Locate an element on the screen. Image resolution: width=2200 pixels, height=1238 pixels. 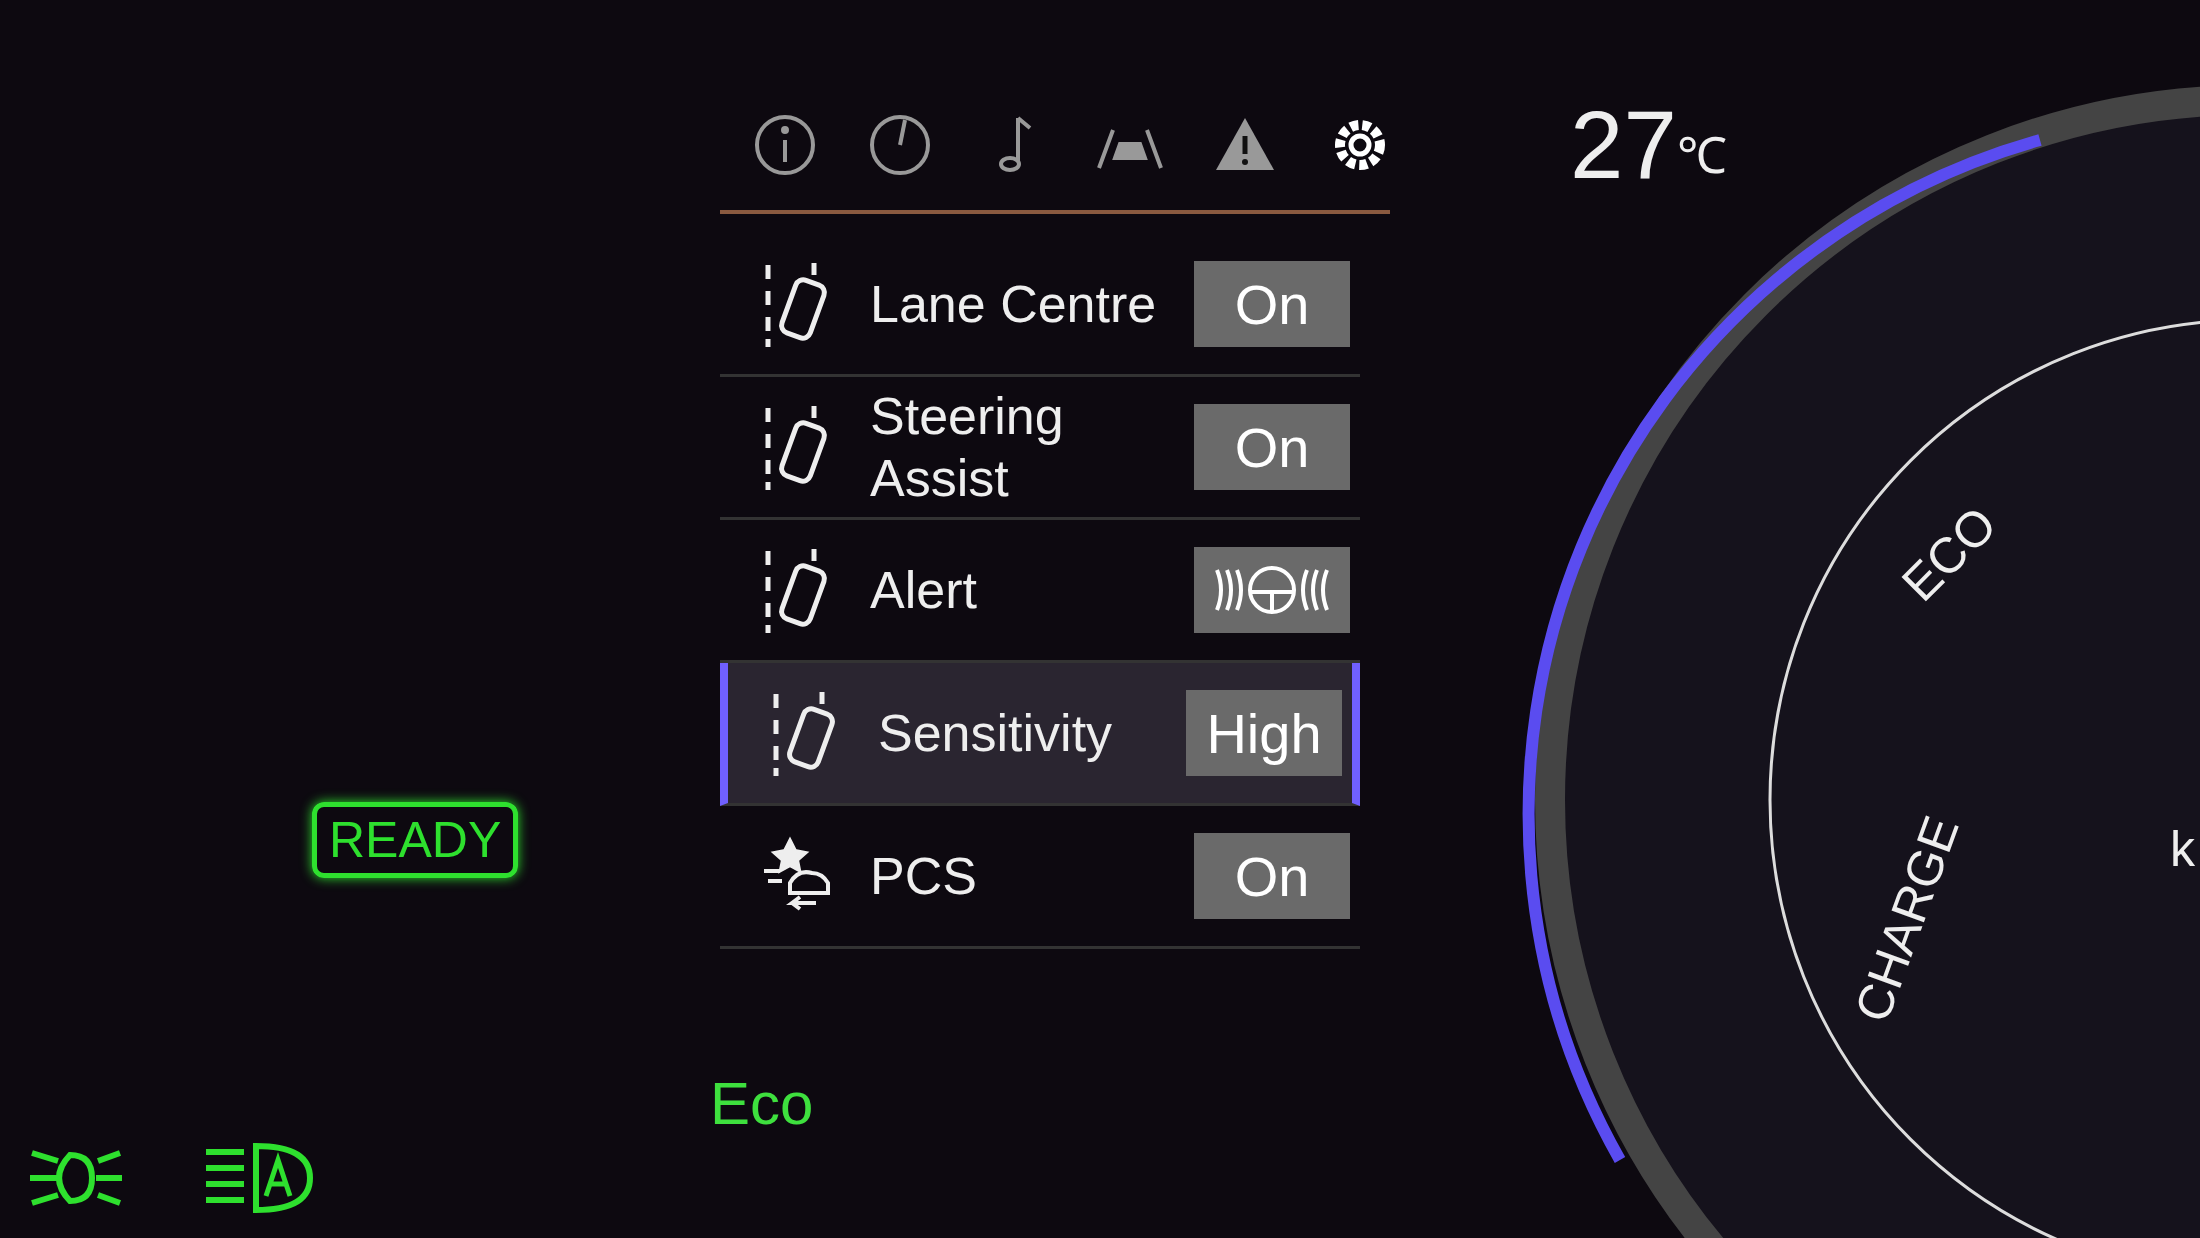
drive-mode-label: Eco is located at coordinates (762, 1103).